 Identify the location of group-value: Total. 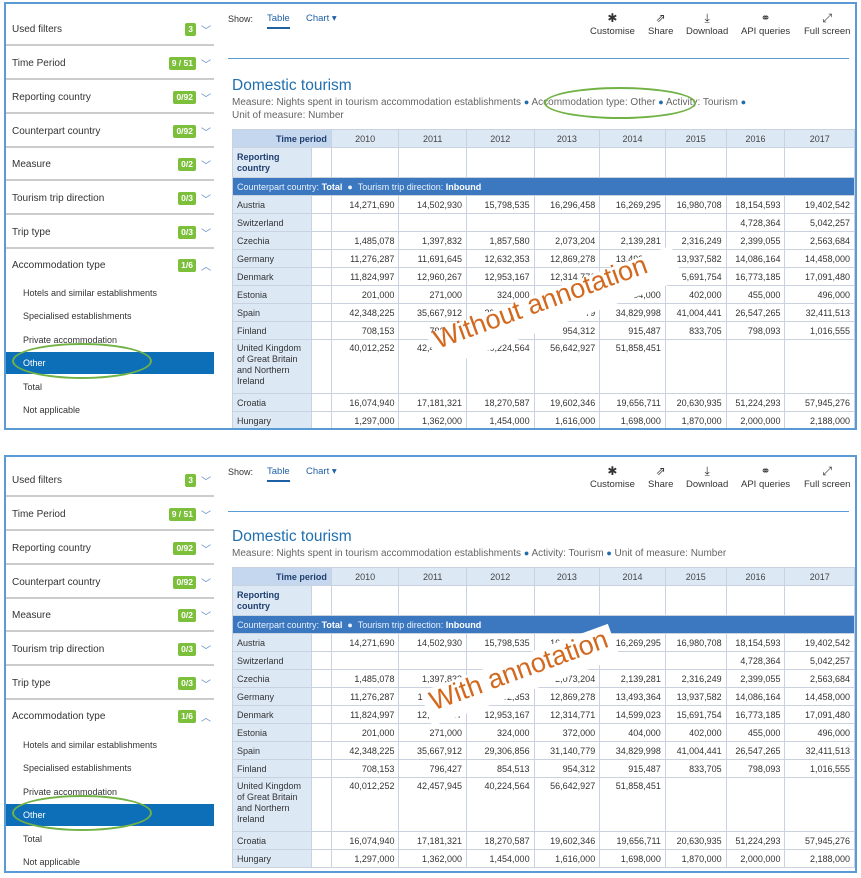
(332, 624).